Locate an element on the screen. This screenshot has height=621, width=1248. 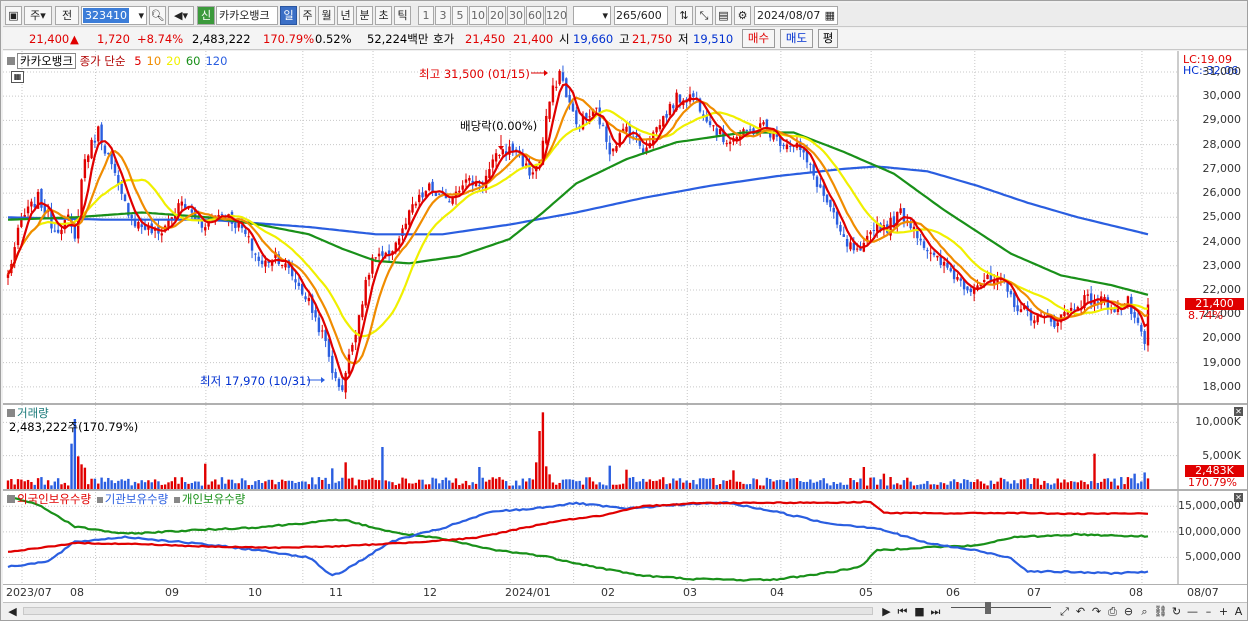
save-icon: ▤ is located at coordinates (723, 15).